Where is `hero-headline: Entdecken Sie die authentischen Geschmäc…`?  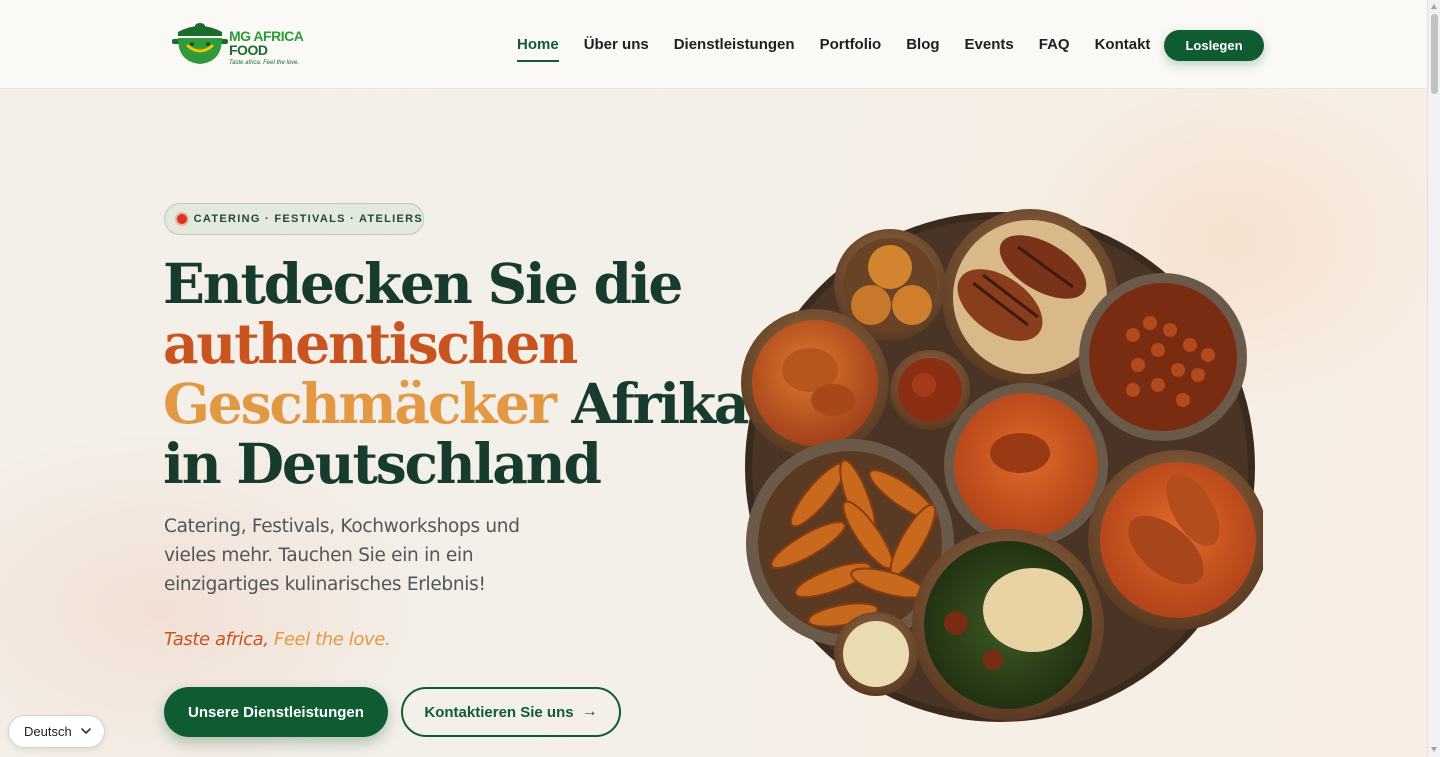
hero-headline: Entdecken Sie die authentischen Geschmäc… is located at coordinates (470, 373).